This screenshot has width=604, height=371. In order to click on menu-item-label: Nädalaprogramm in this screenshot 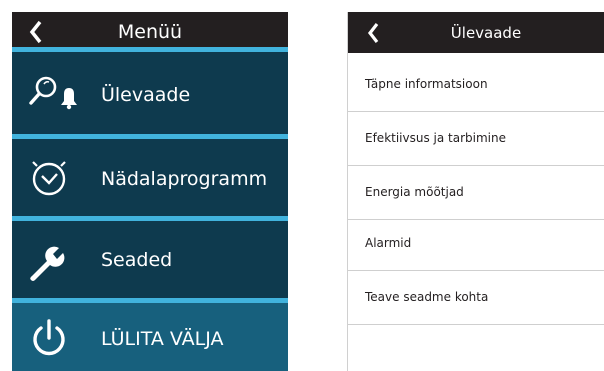, I will do `click(184, 179)`.